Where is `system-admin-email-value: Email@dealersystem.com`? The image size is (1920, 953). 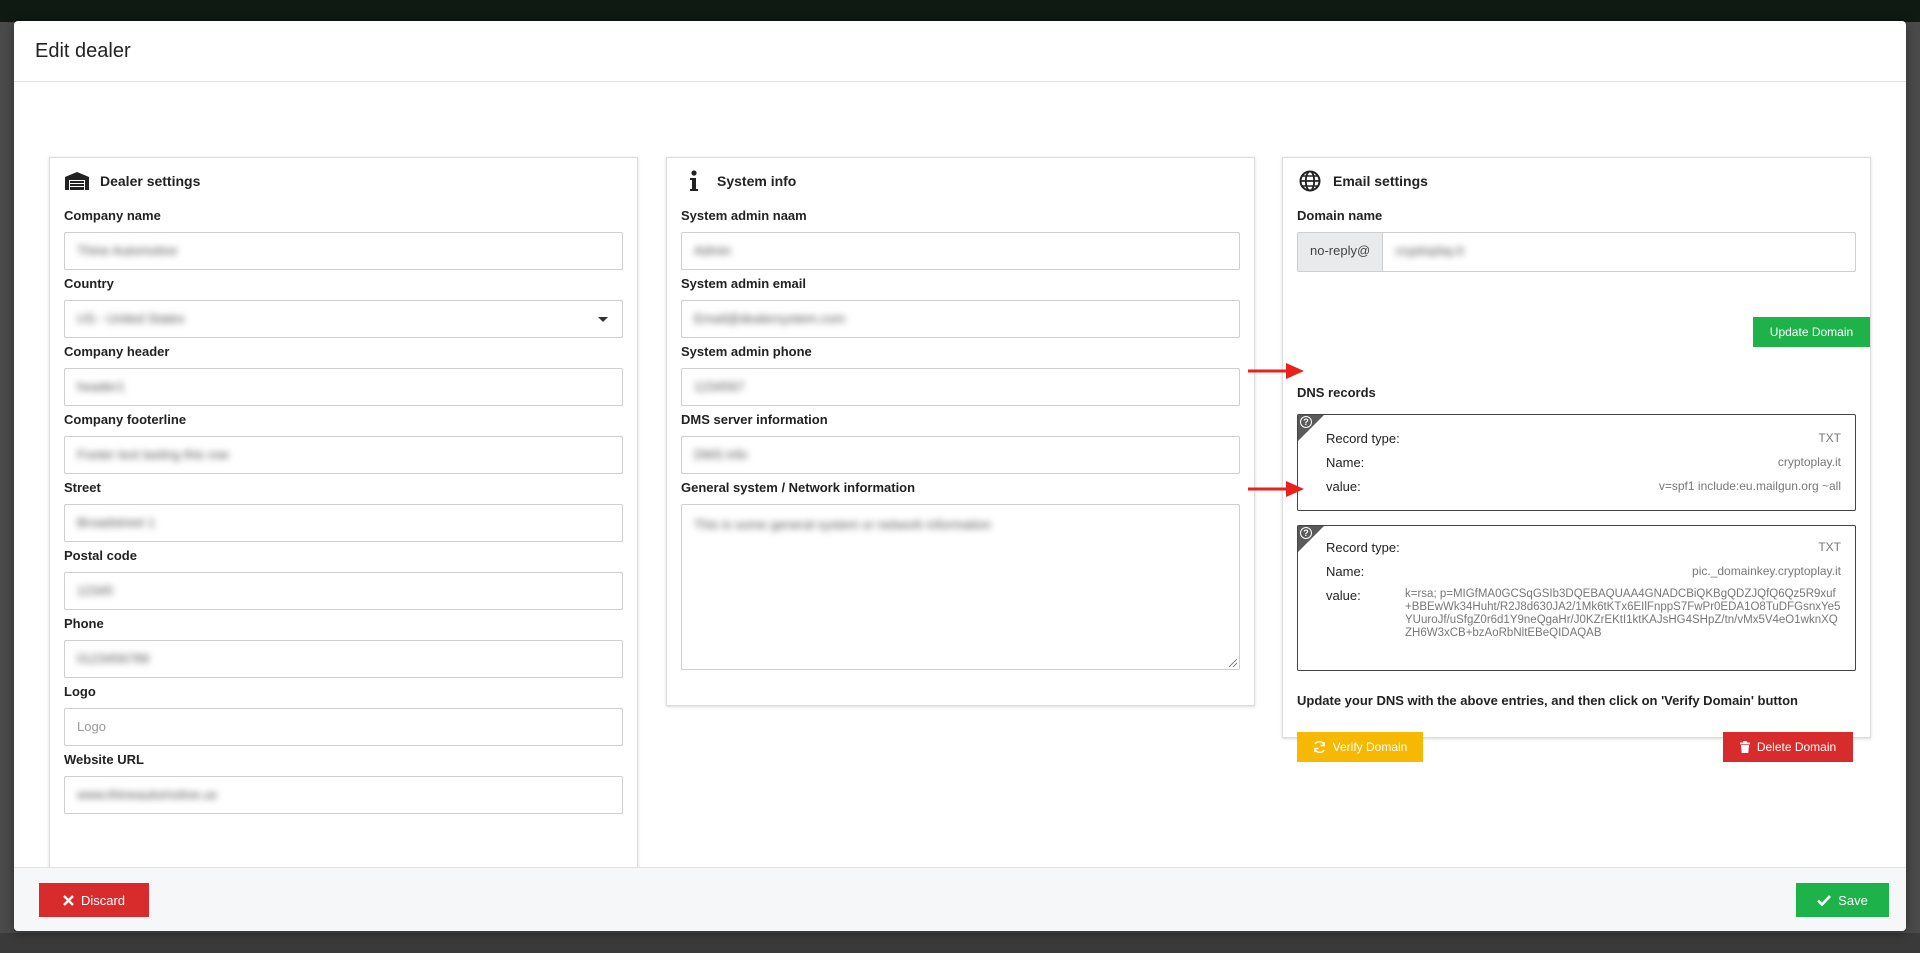
system-admin-email-value: Email@dealersystem.com is located at coordinates (770, 318).